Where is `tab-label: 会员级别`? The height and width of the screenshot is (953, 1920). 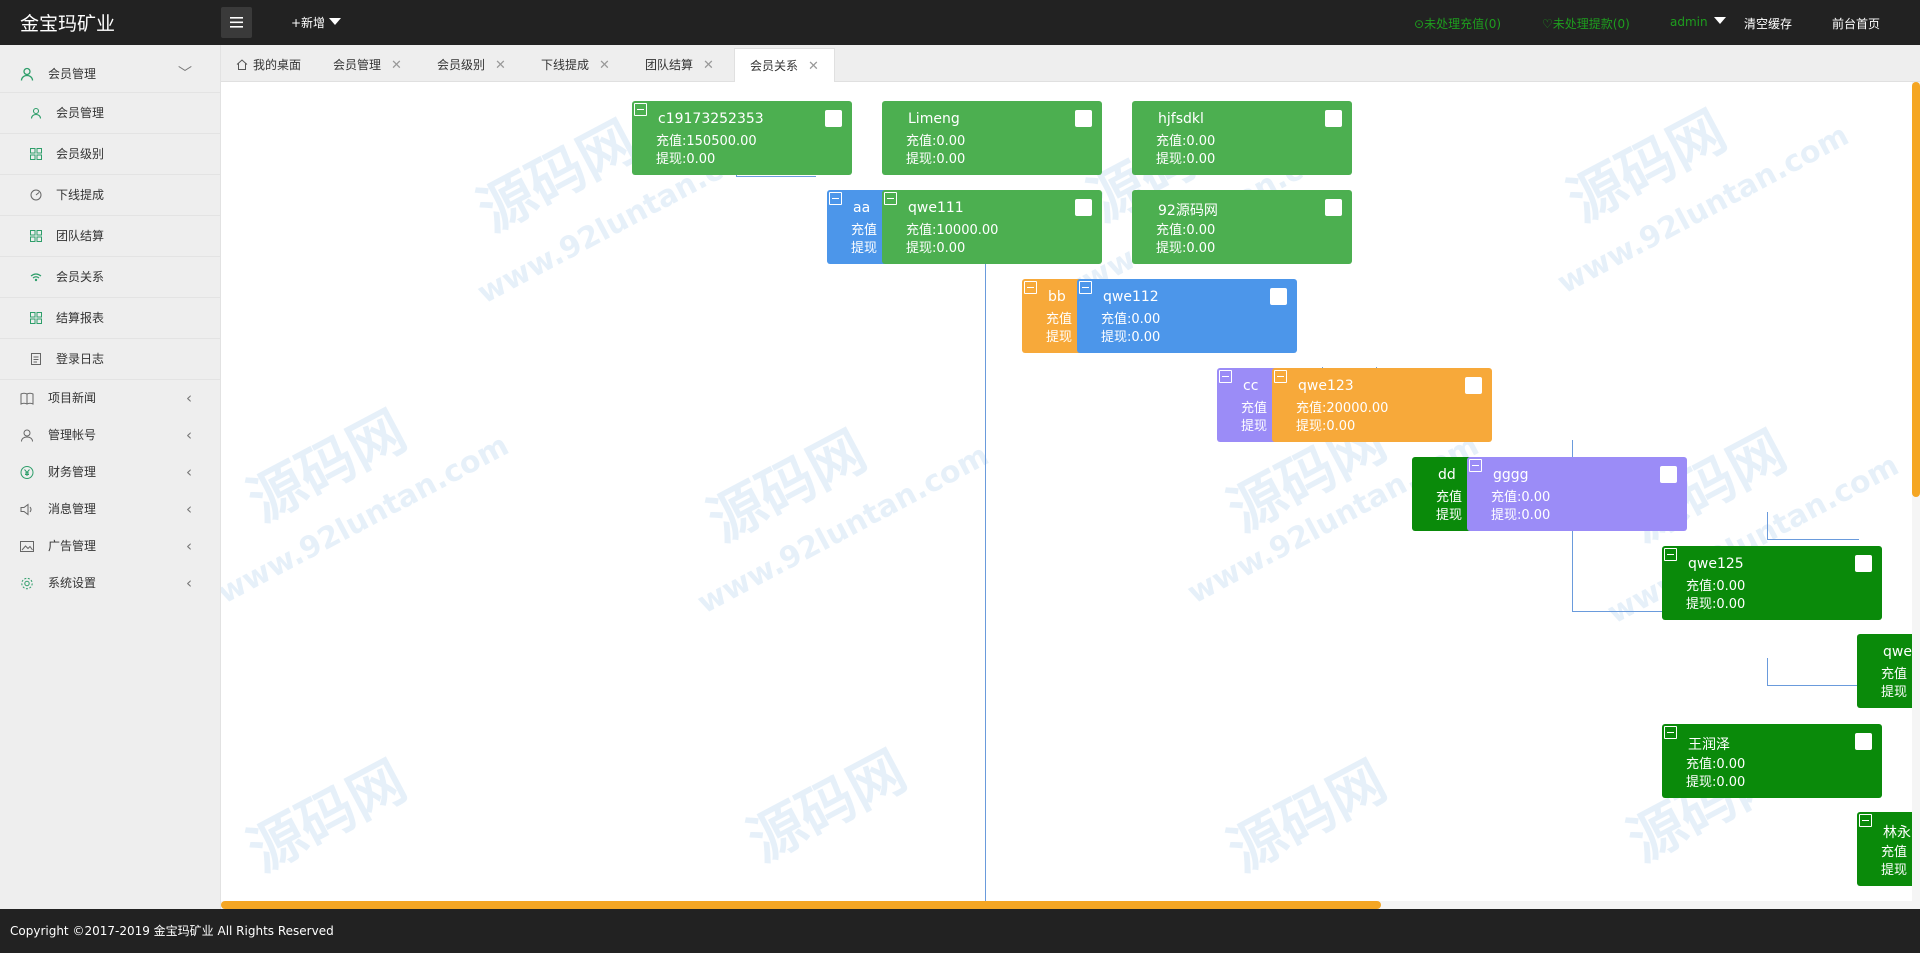 tab-label: 会员级别 is located at coordinates (461, 65).